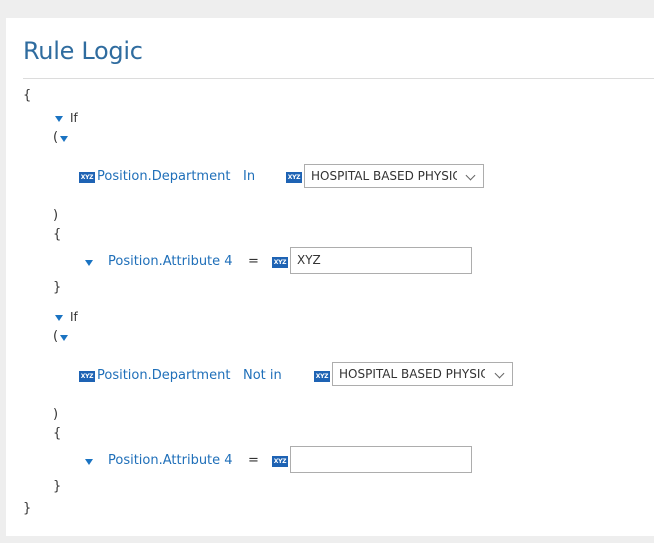 This screenshot has height=543, width=654. Describe the element at coordinates (87, 376) in the screenshot. I see `rule-2-condition-type-icon: XYZ` at that location.